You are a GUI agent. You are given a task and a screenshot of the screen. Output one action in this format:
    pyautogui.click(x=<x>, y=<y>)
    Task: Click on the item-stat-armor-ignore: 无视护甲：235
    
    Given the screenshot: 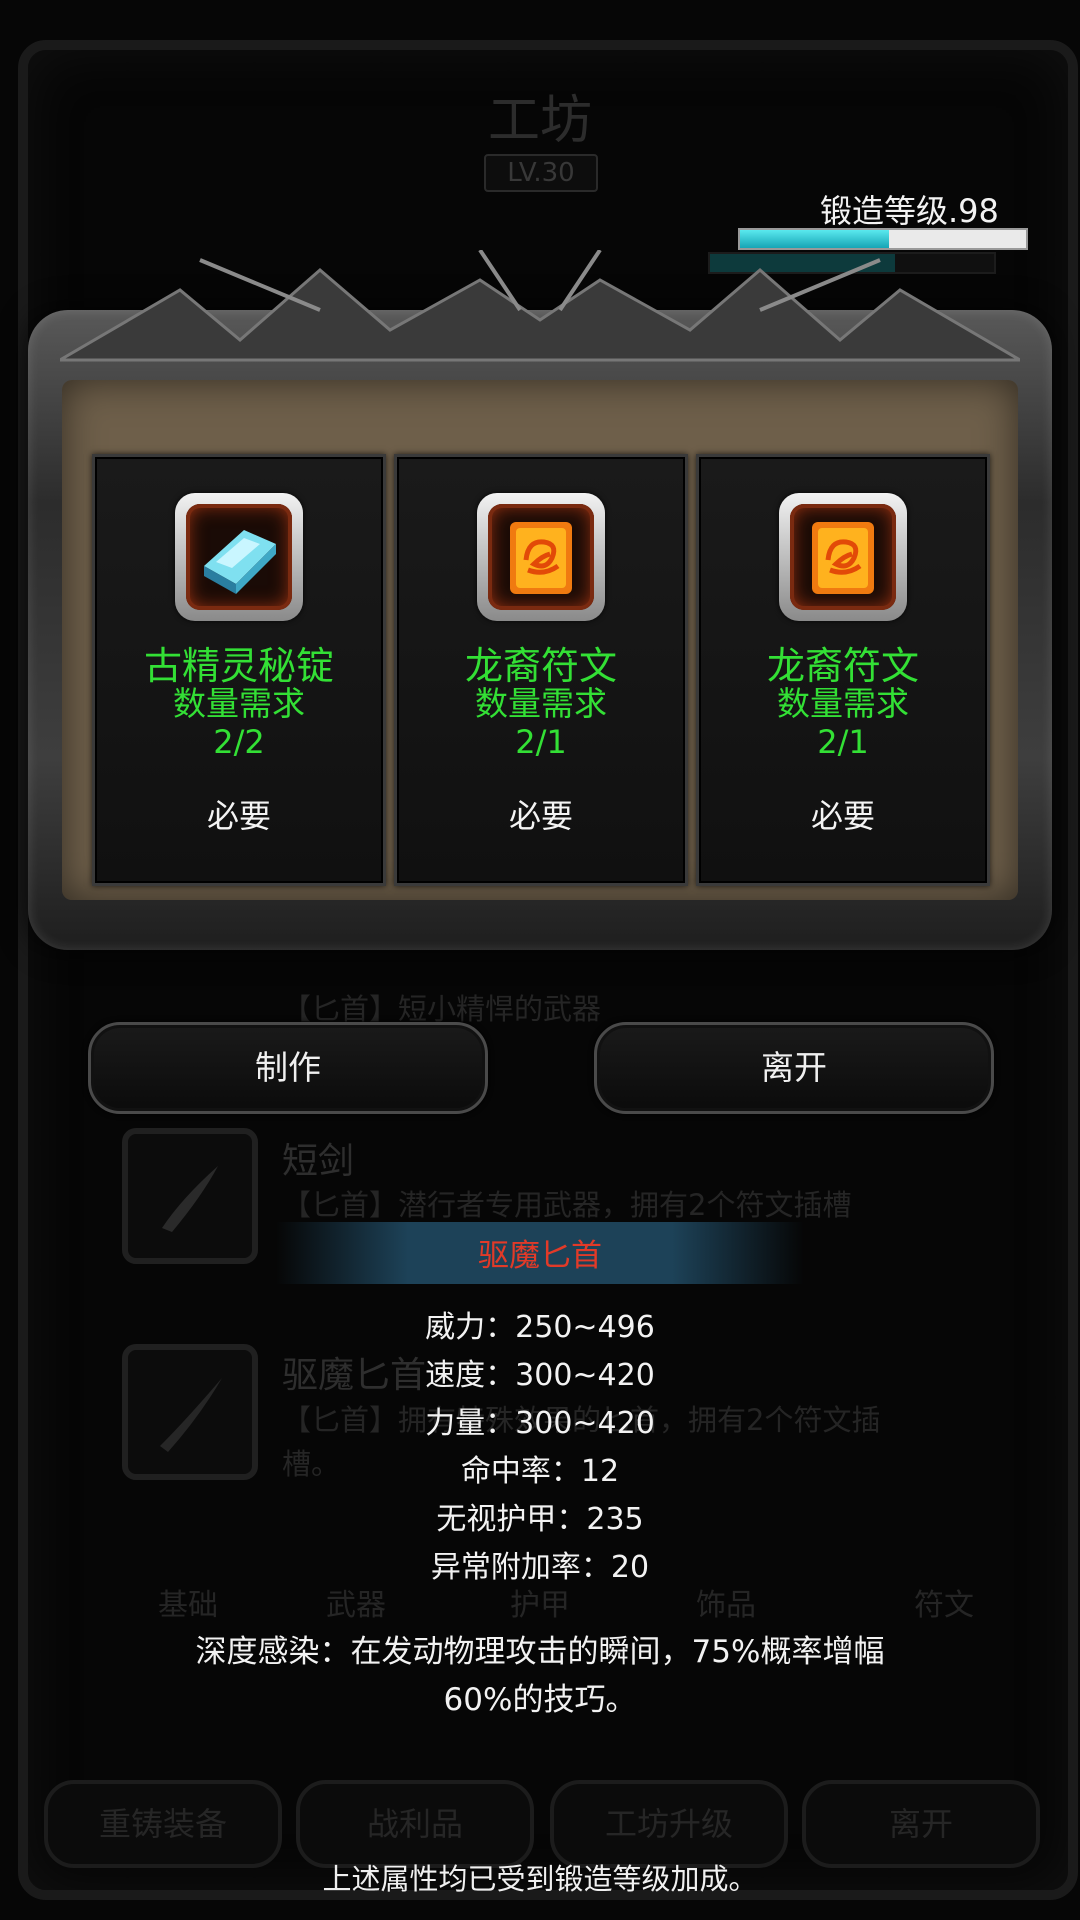 What is the action you would take?
    pyautogui.click(x=540, y=1519)
    